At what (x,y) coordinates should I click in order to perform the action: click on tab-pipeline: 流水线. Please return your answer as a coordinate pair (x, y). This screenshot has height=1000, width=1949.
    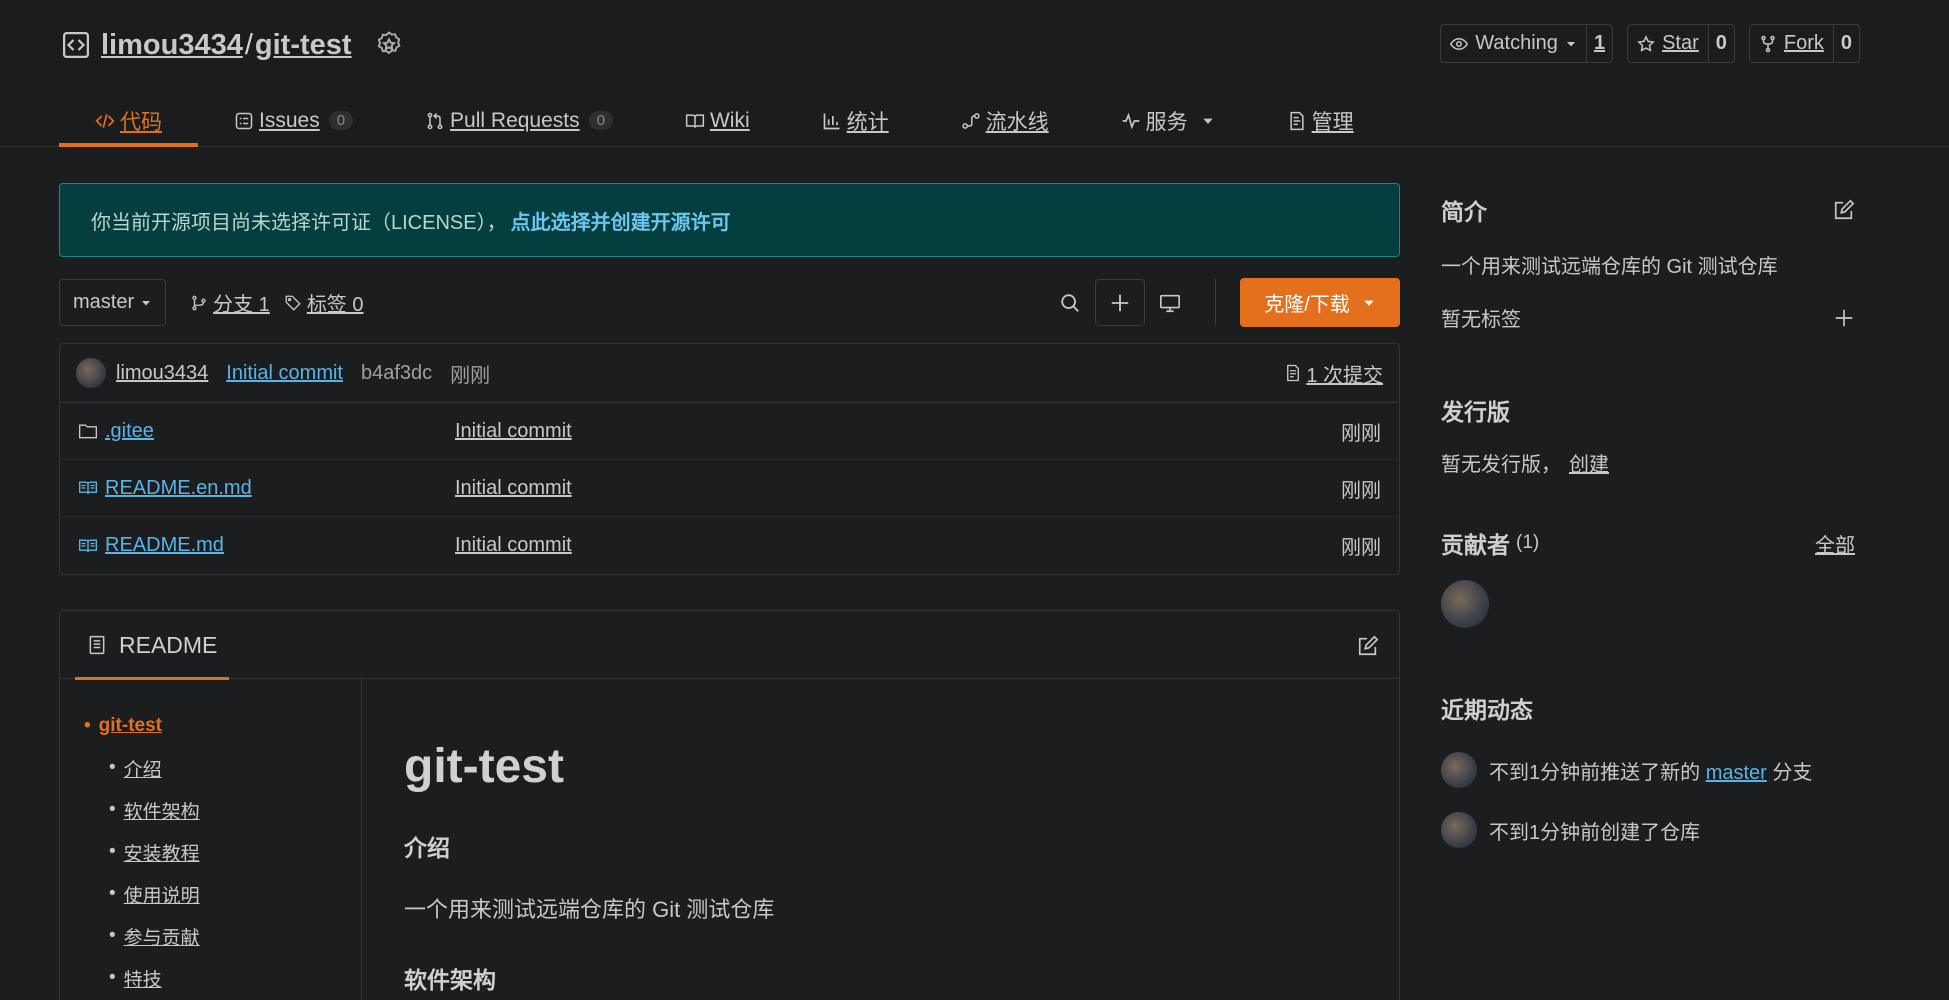
    Looking at the image, I should click on (1005, 120).